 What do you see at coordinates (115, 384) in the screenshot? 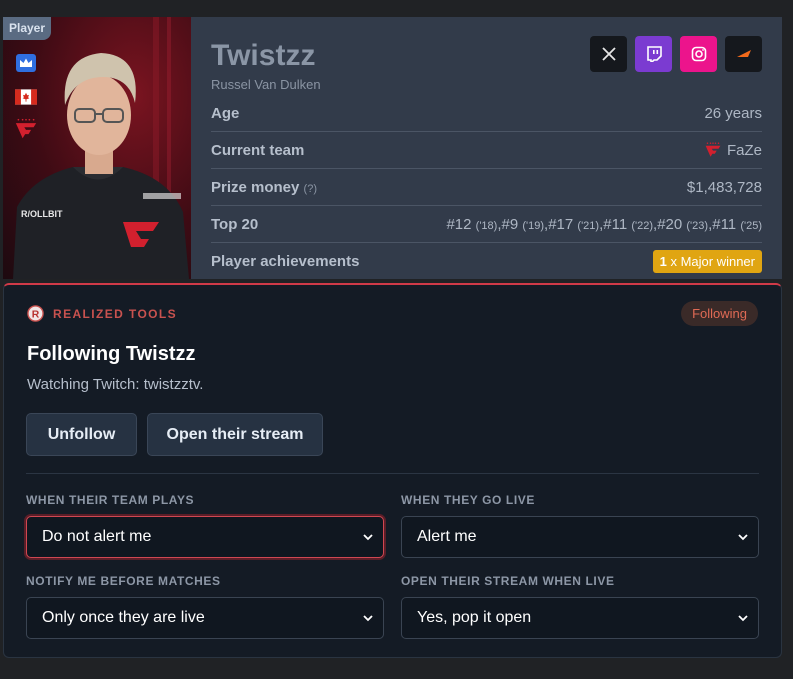
I see `watching-subtitle: Watching Twitch: twistzztv.` at bounding box center [115, 384].